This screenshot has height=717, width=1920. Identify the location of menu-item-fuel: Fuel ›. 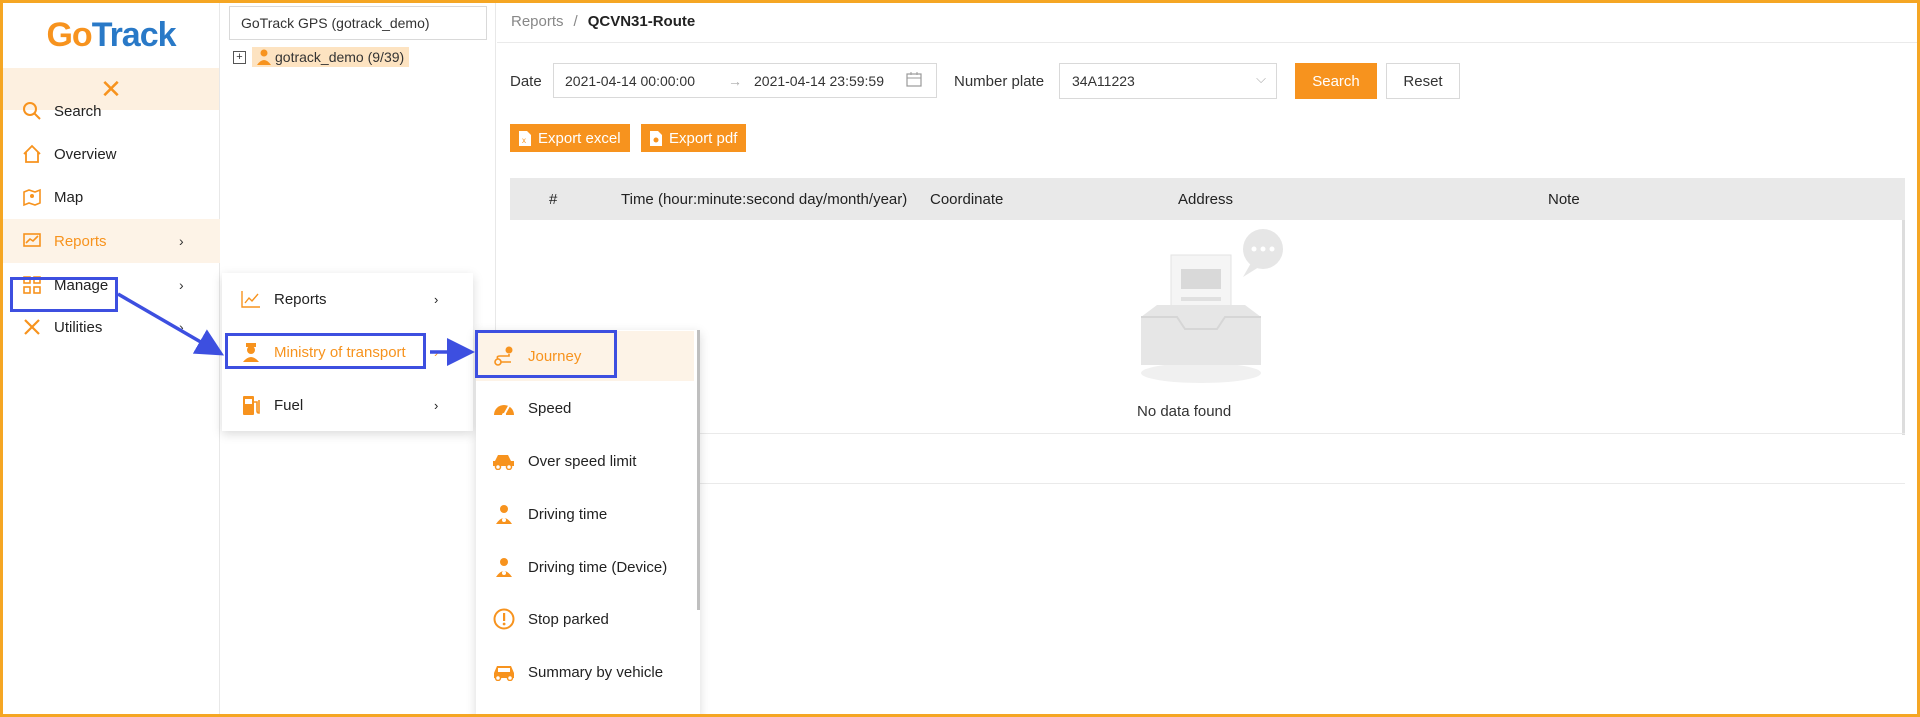
(347, 405).